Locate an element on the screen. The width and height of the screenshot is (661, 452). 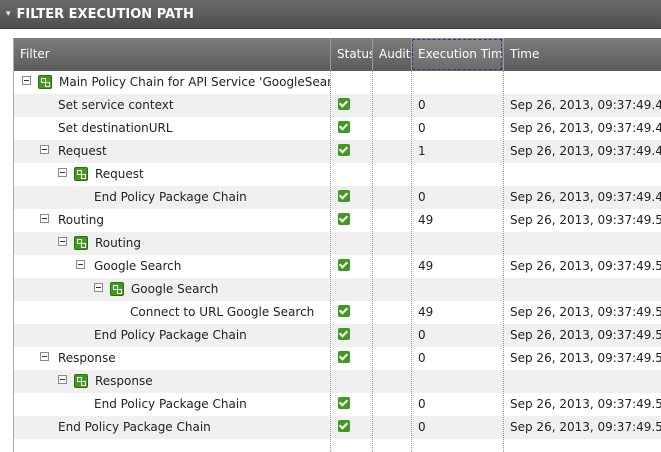
column-header-audit: Audit is located at coordinates (391, 54).